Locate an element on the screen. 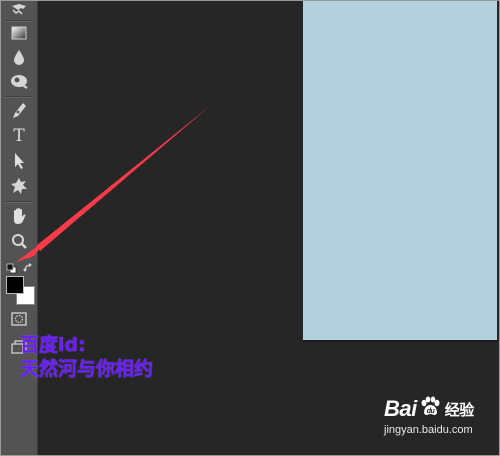 The height and width of the screenshot is (456, 500). gradient-tool is located at coordinates (19, 33).